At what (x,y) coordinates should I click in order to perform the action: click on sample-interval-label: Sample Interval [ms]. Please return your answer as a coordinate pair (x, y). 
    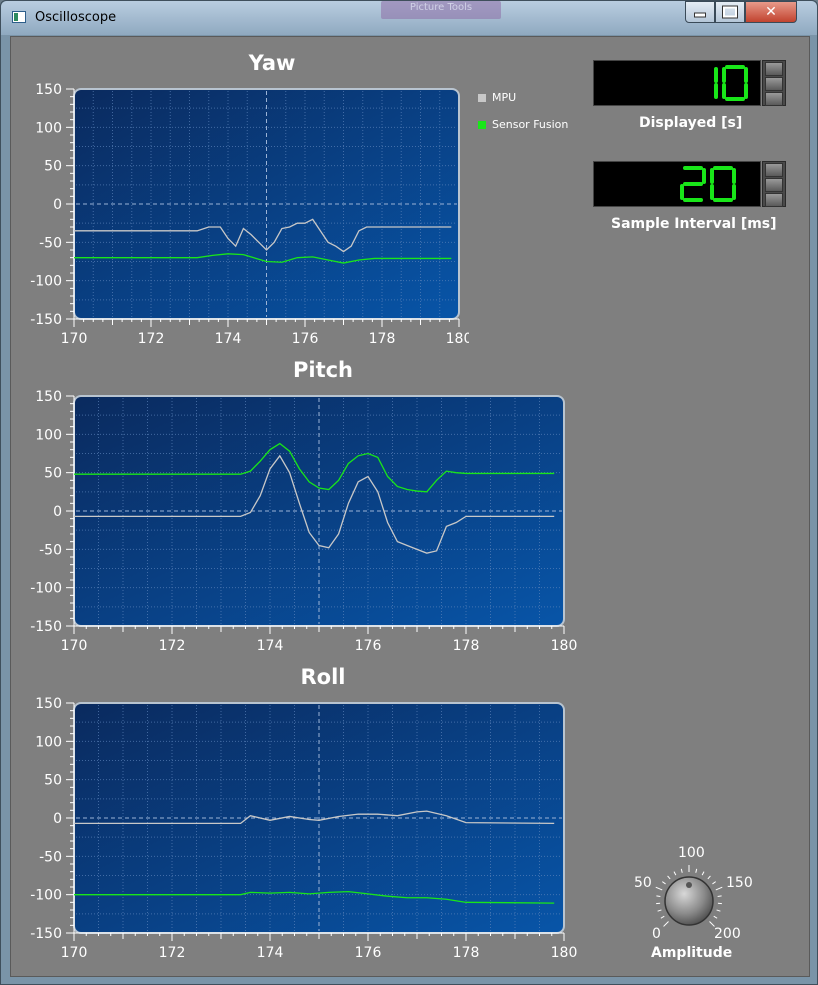
    Looking at the image, I should click on (694, 224).